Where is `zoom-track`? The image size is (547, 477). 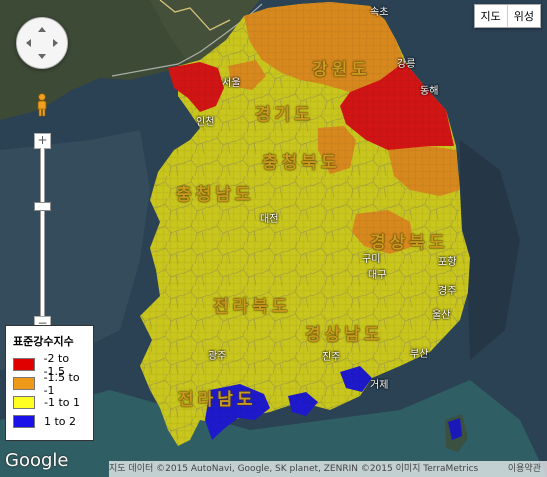
zoom-track is located at coordinates (42, 233).